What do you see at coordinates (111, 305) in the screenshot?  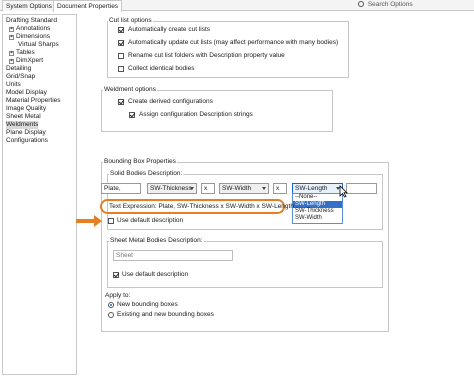 I see `apply-new-bounding-boxes-radio` at bounding box center [111, 305].